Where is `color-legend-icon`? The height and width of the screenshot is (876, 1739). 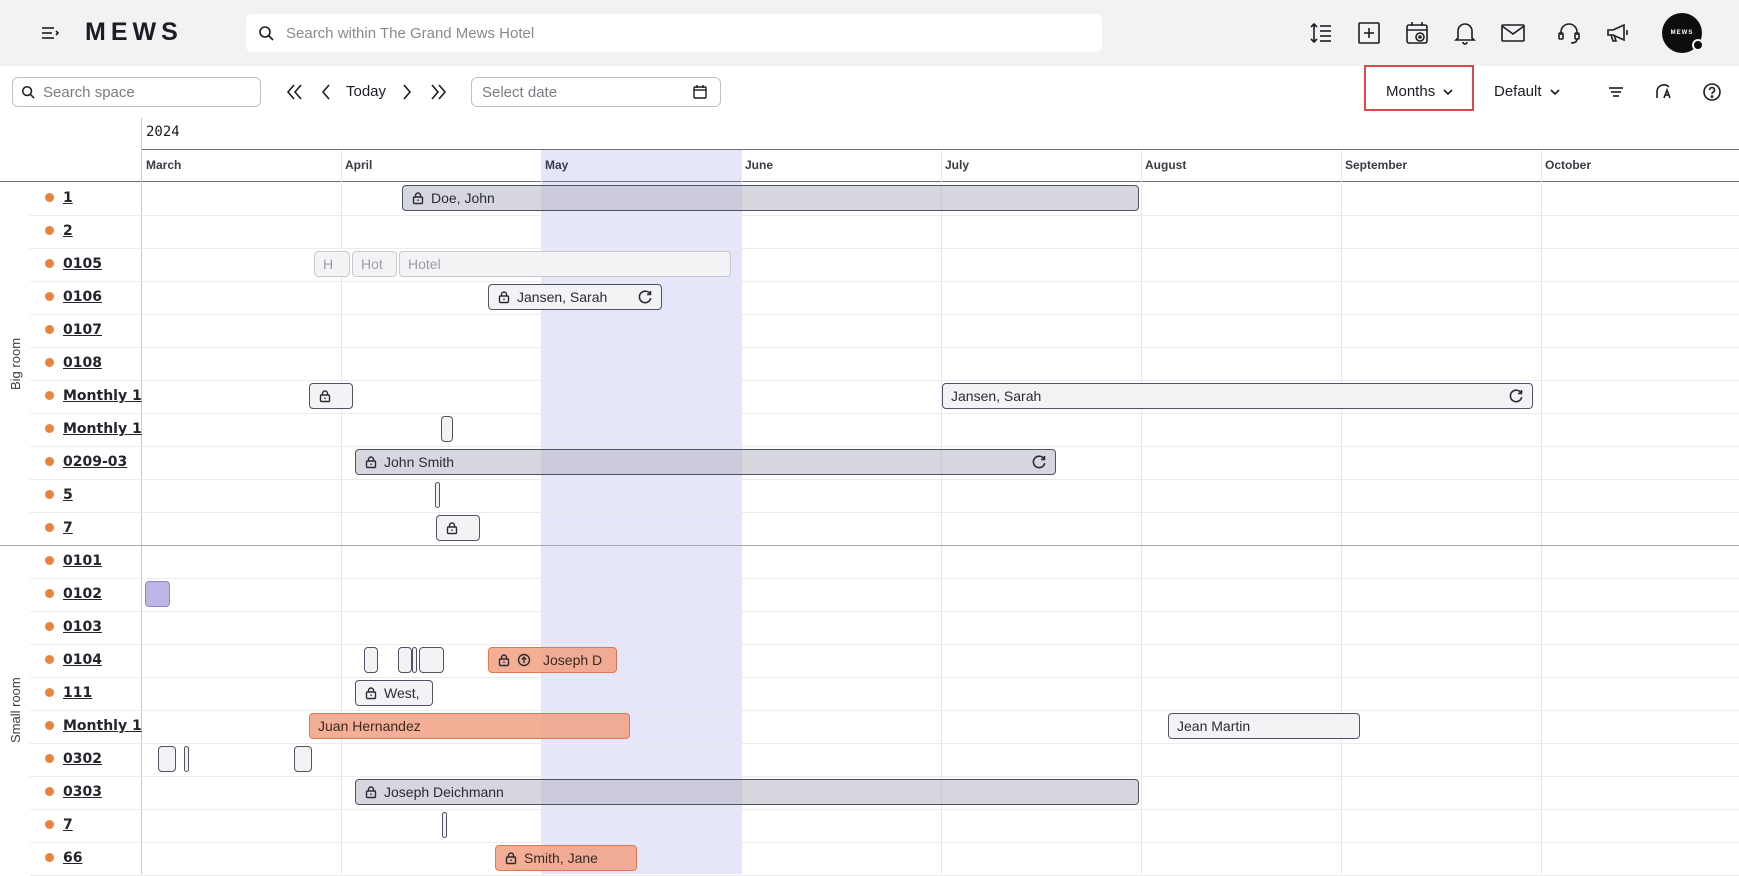
color-legend-icon is located at coordinates (1664, 92).